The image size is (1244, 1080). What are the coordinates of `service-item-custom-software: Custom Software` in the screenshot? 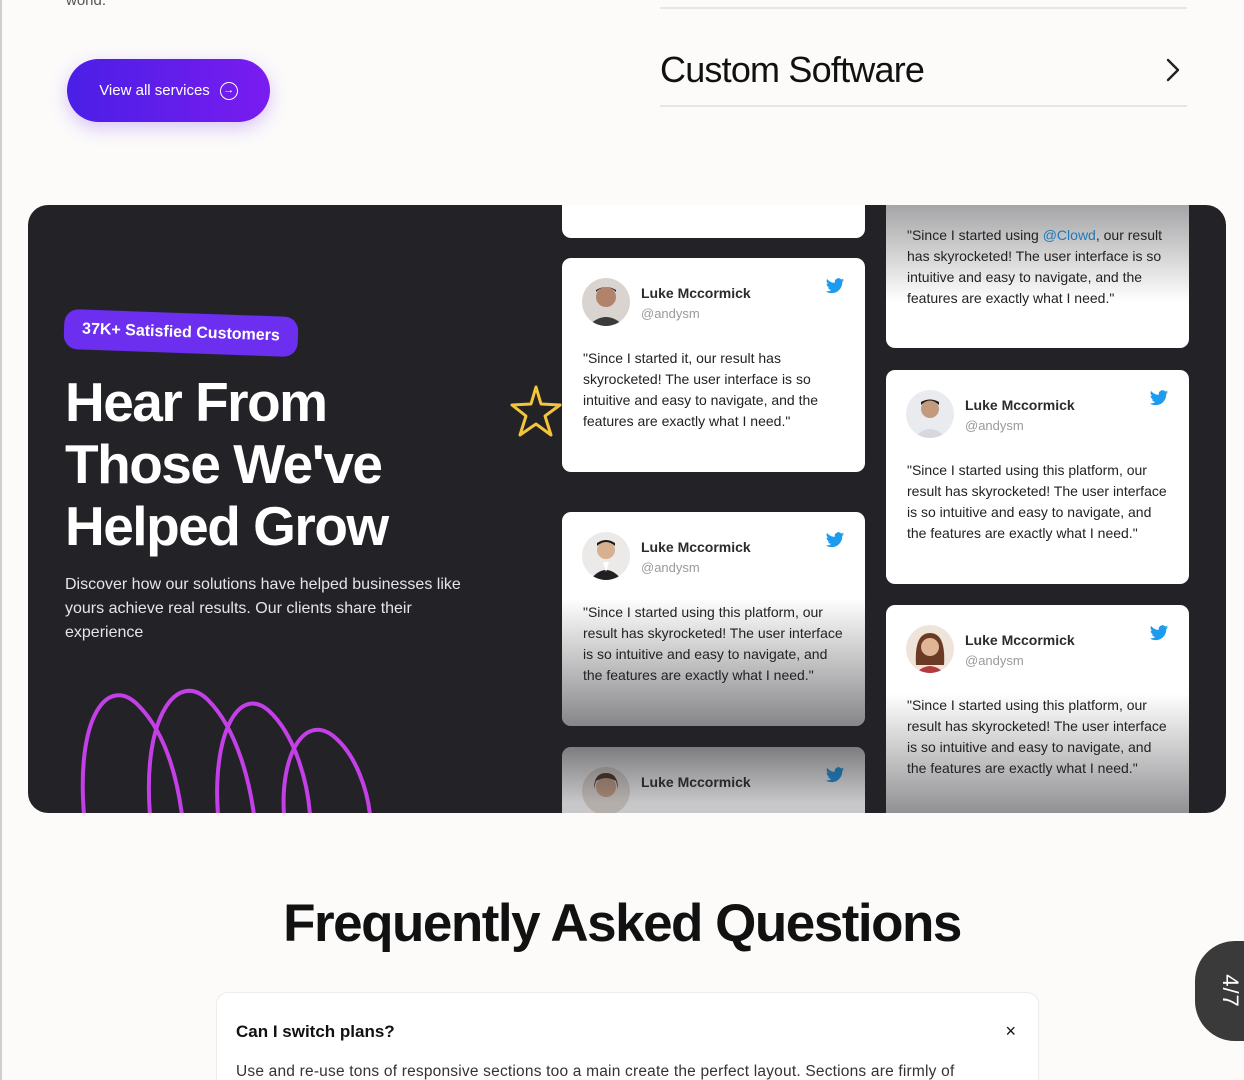 It's located at (923, 70).